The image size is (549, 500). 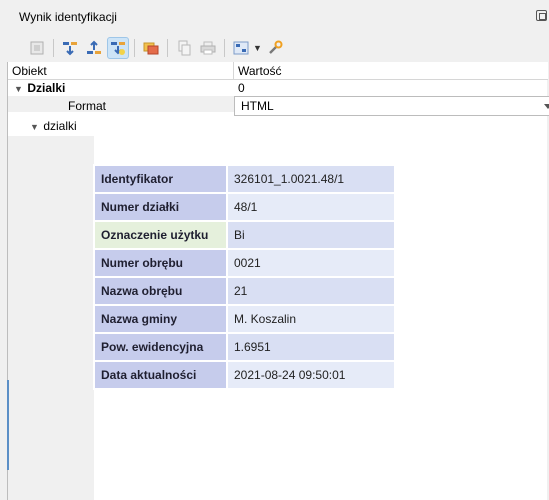 What do you see at coordinates (160, 235) in the screenshot?
I see `attribute-key: Oznaczenie użytku` at bounding box center [160, 235].